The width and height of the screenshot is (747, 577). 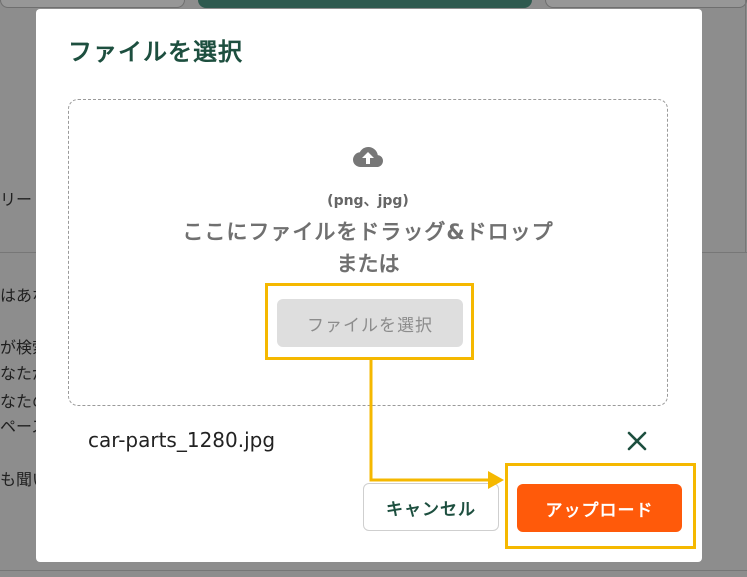 I want to click on upload-button: アップロード, so click(x=599, y=508).